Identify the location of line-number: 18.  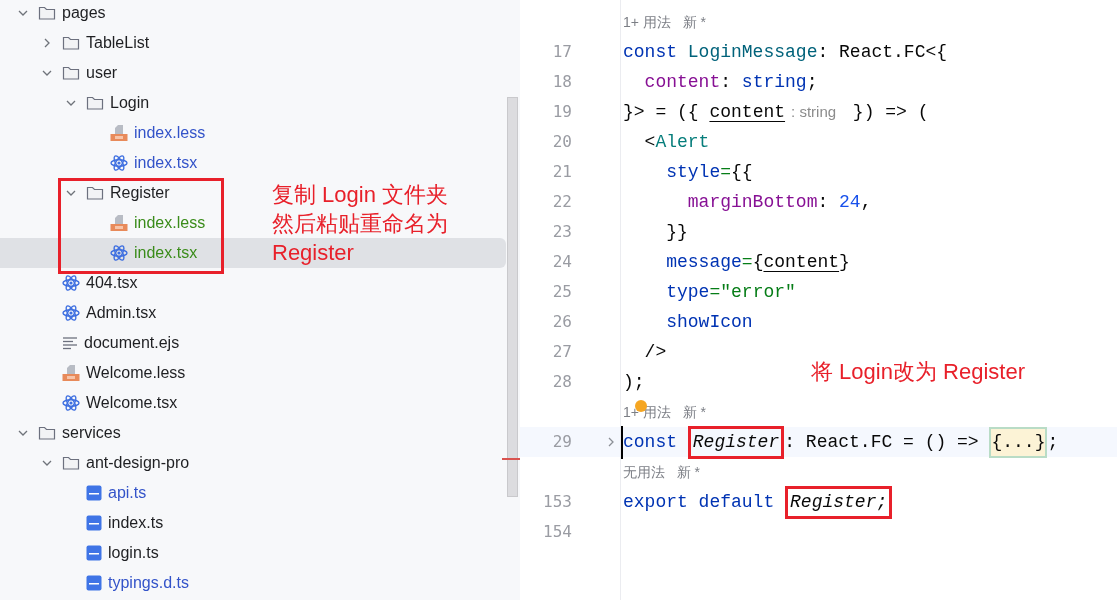
(562, 82).